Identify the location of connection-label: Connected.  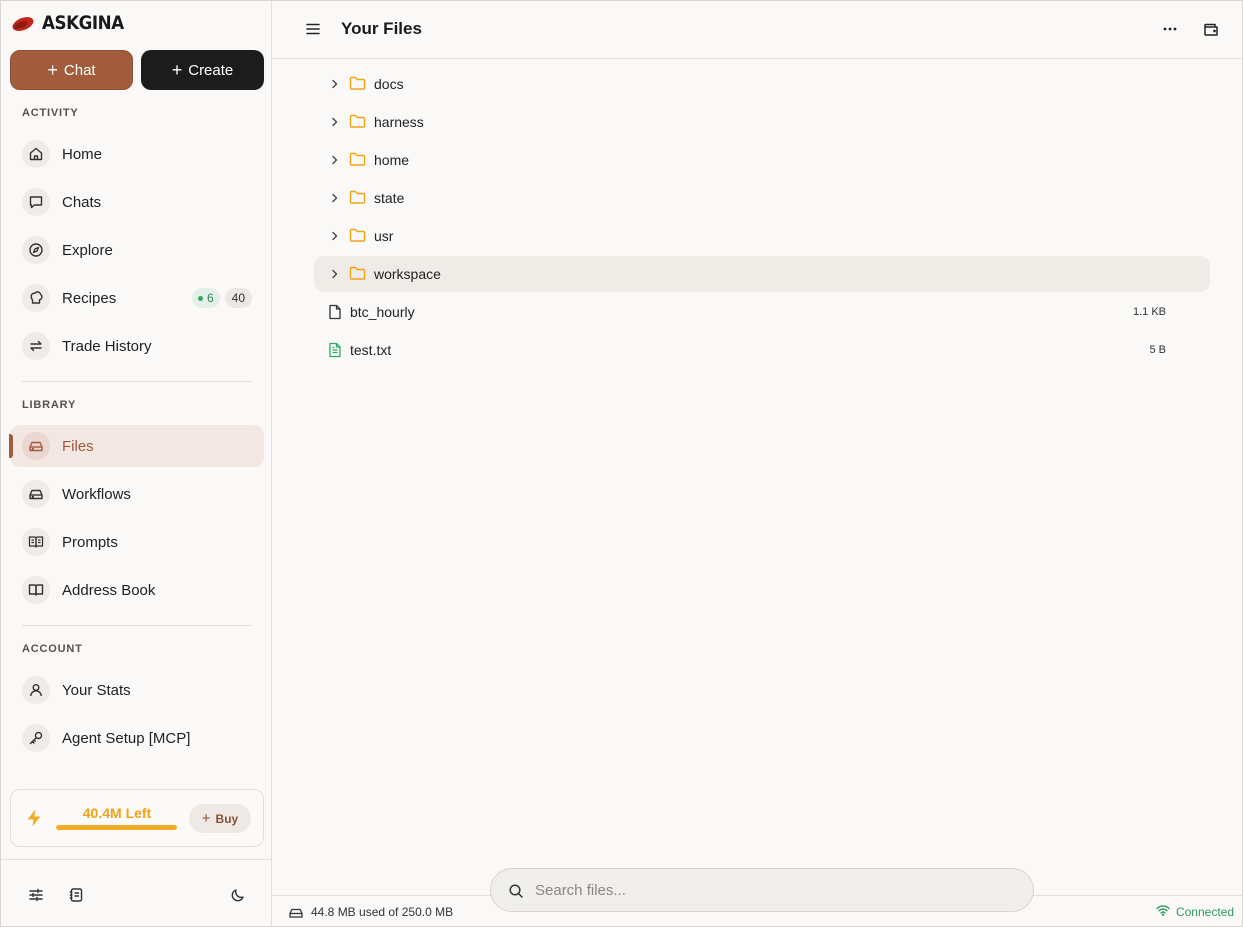
(1204, 911).